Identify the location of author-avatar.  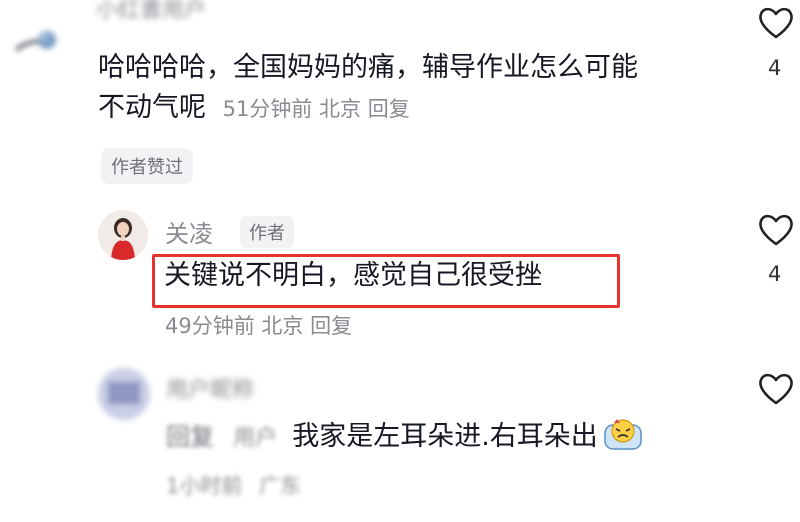
(123, 235).